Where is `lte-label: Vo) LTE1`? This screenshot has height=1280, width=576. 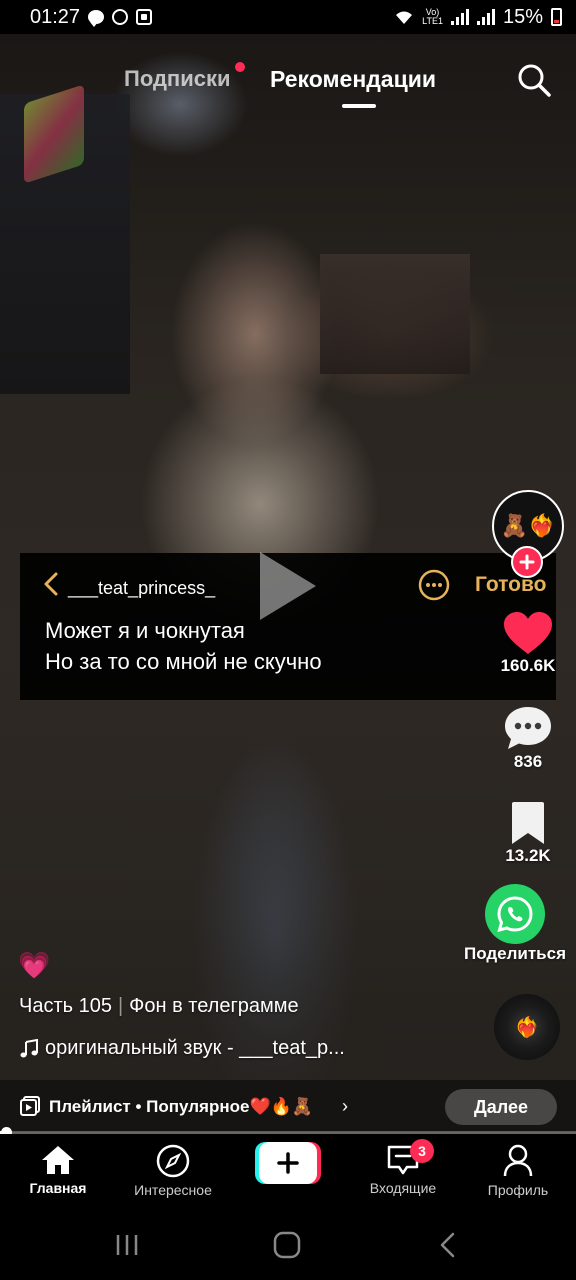 lte-label: Vo) LTE1 is located at coordinates (432, 16).